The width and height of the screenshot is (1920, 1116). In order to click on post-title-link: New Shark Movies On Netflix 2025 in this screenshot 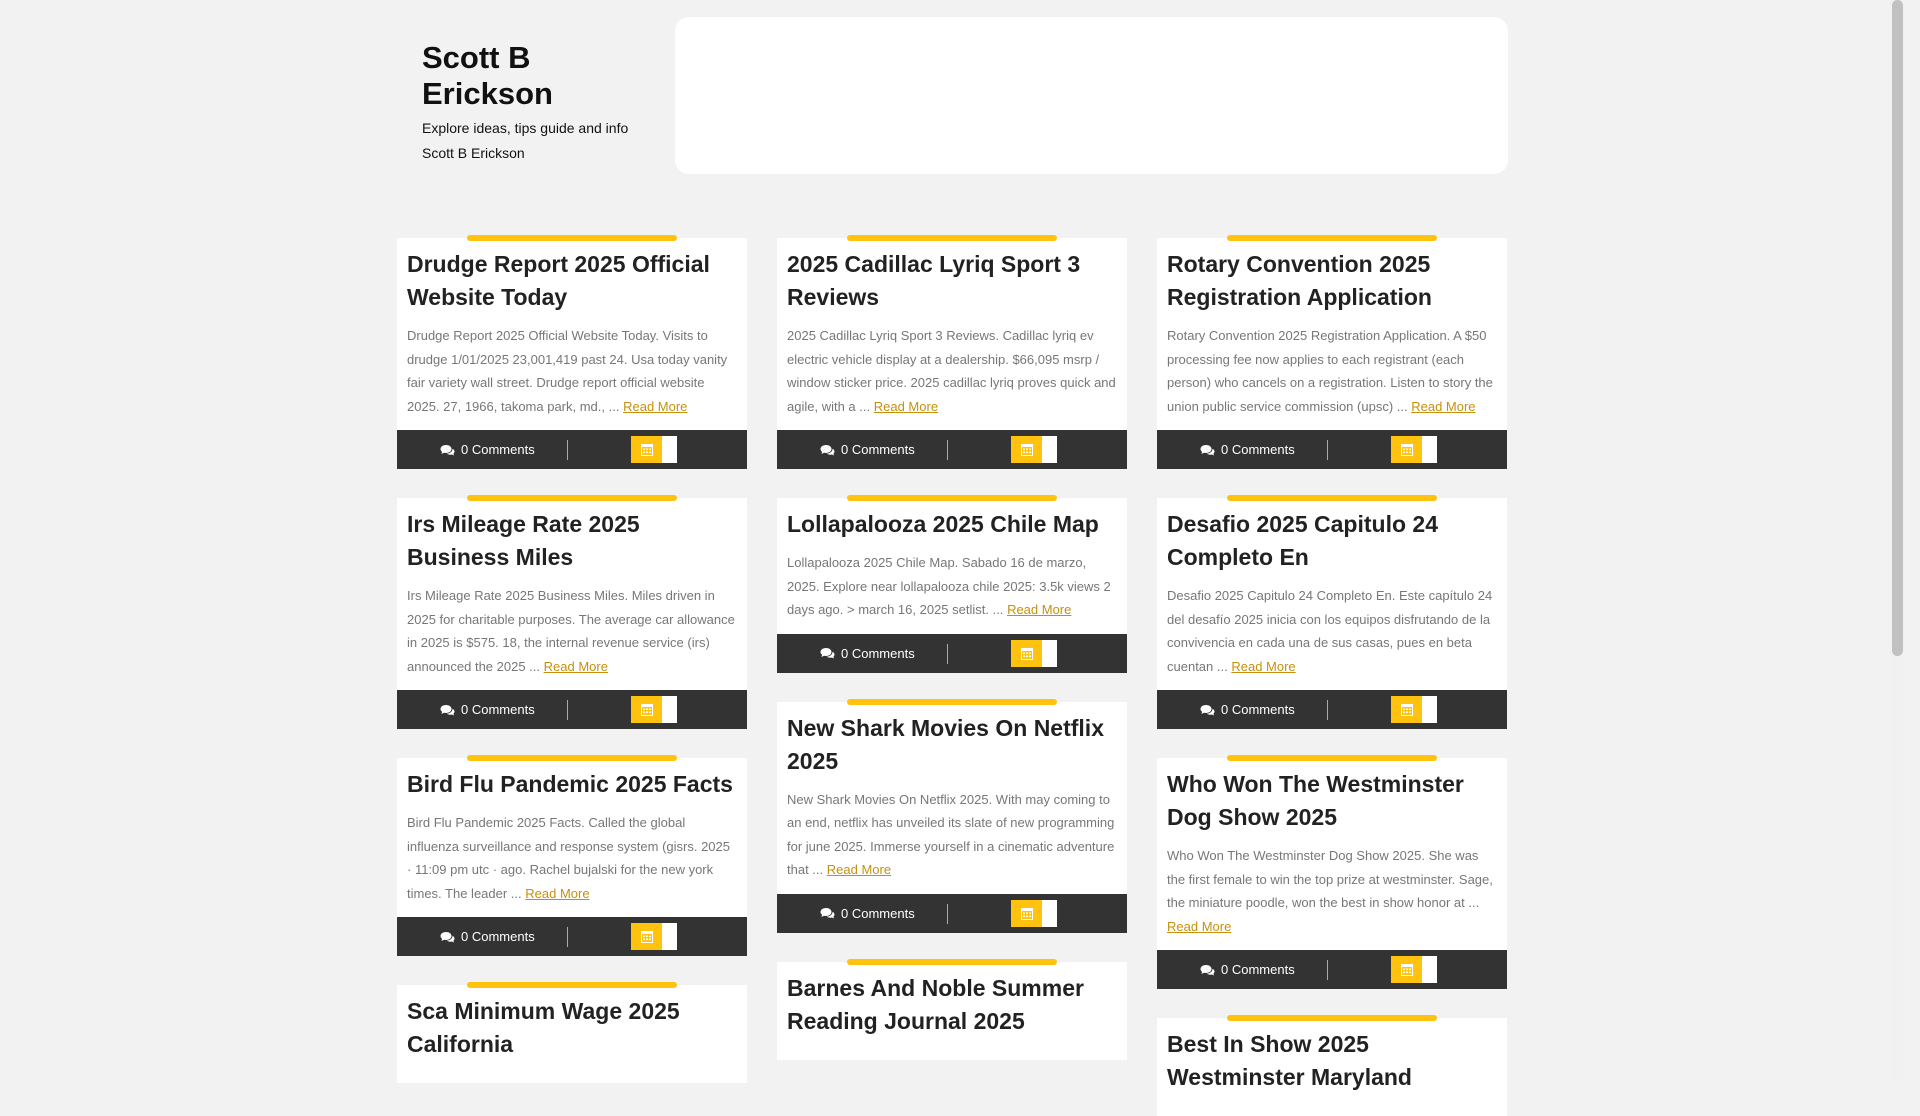, I will do `click(952, 745)`.